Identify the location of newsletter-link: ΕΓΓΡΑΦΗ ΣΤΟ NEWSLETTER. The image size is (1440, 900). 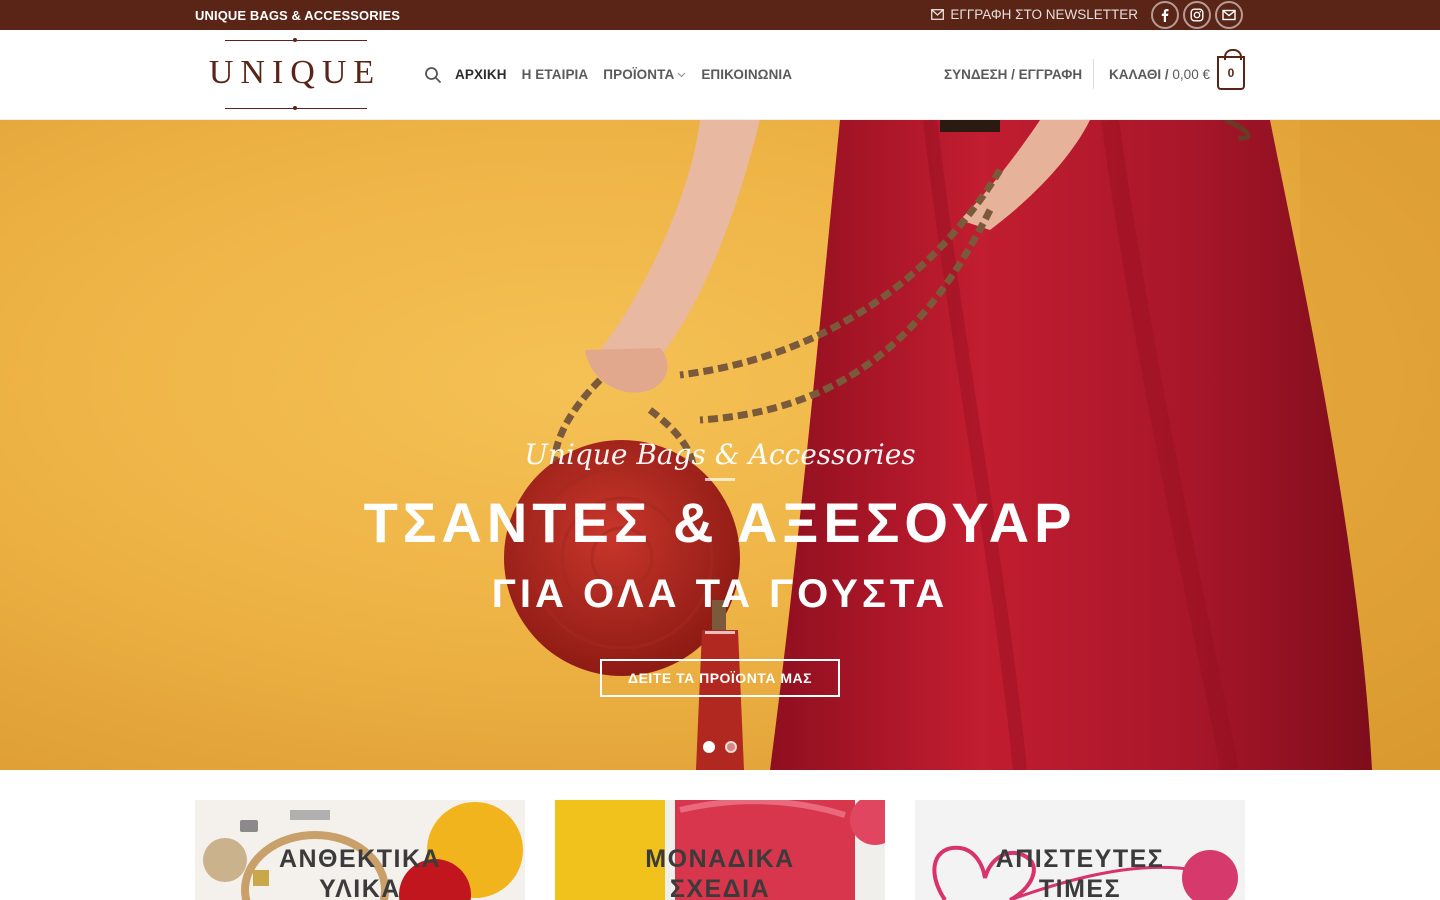
(1034, 14).